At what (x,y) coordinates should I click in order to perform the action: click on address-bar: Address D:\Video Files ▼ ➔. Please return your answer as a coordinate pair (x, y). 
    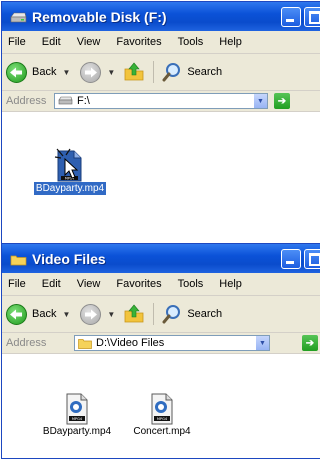
    Looking at the image, I should click on (161, 343).